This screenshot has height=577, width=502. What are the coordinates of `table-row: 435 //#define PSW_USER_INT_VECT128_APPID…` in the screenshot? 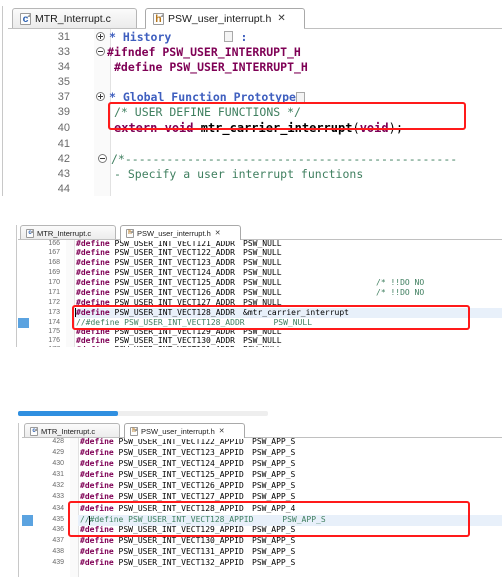 It's located at (262, 520).